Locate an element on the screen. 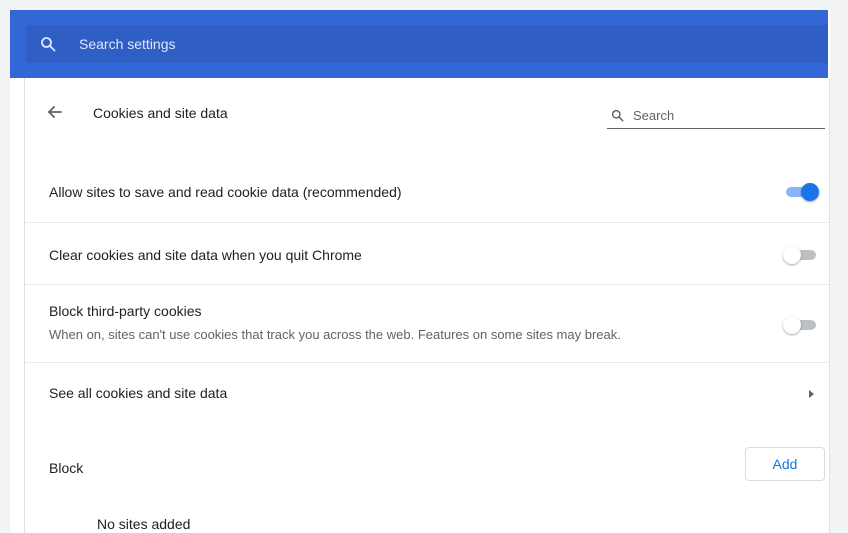 Image resolution: width=848 pixels, height=533 pixels. arrow-back-icon is located at coordinates (55, 114).